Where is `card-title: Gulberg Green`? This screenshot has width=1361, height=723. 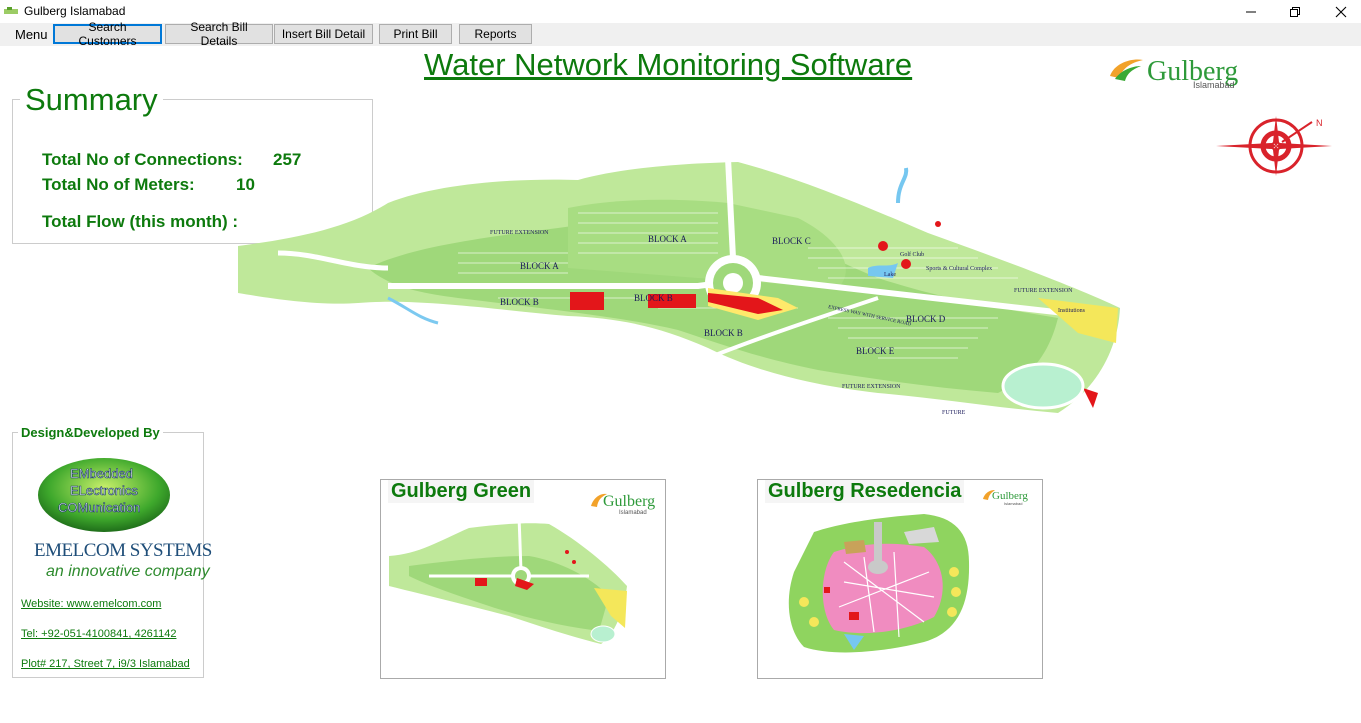 card-title: Gulberg Green is located at coordinates (461, 491).